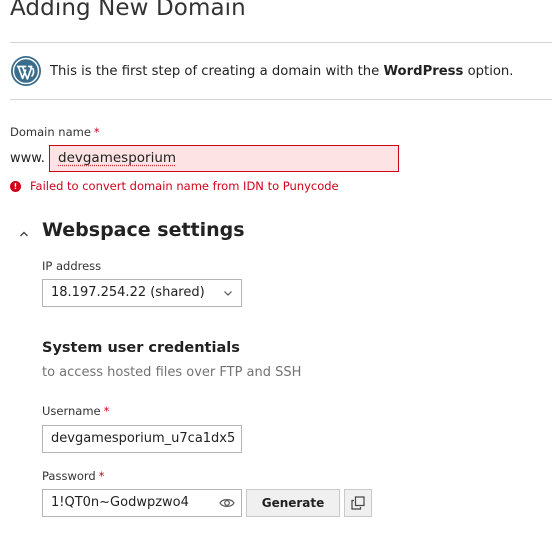 Image resolution: width=552 pixels, height=557 pixels. I want to click on password-input: 1!QT0n~Godwpzwo4, so click(142, 503).